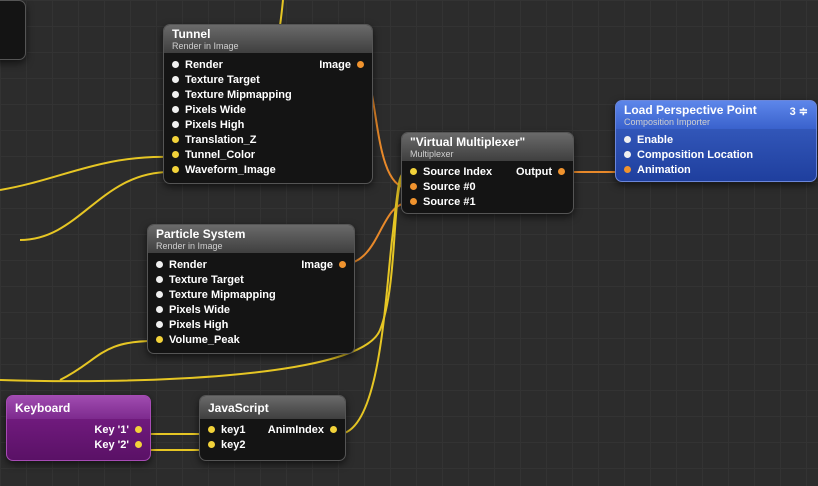  What do you see at coordinates (657, 170) in the screenshot?
I see `loadpoint-input-animation: Animation` at bounding box center [657, 170].